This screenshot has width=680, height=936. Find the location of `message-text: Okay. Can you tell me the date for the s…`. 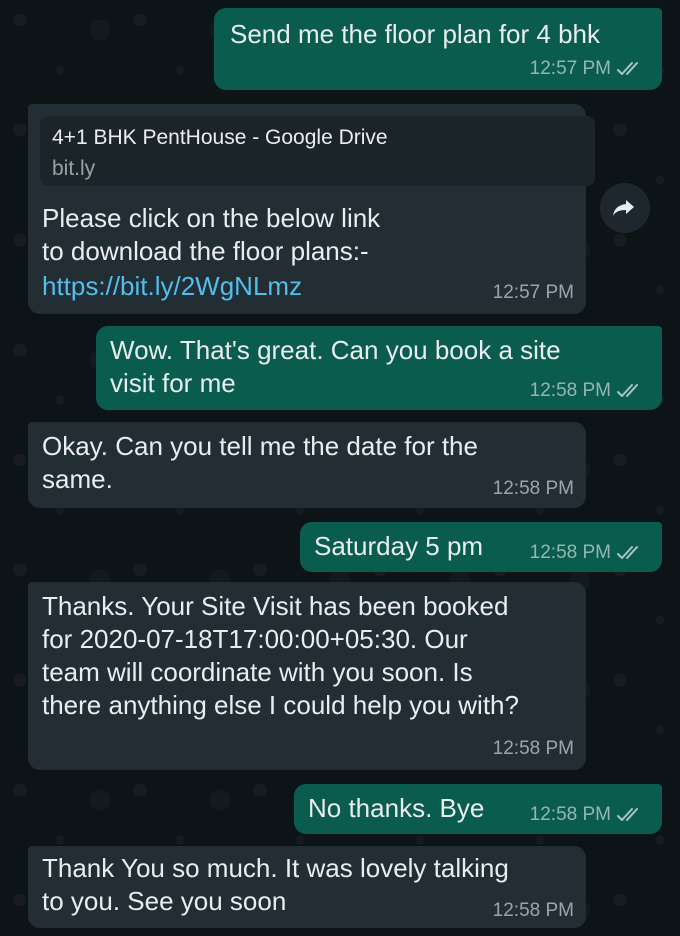

message-text: Okay. Can you tell me the date for the s… is located at coordinates (260, 462).